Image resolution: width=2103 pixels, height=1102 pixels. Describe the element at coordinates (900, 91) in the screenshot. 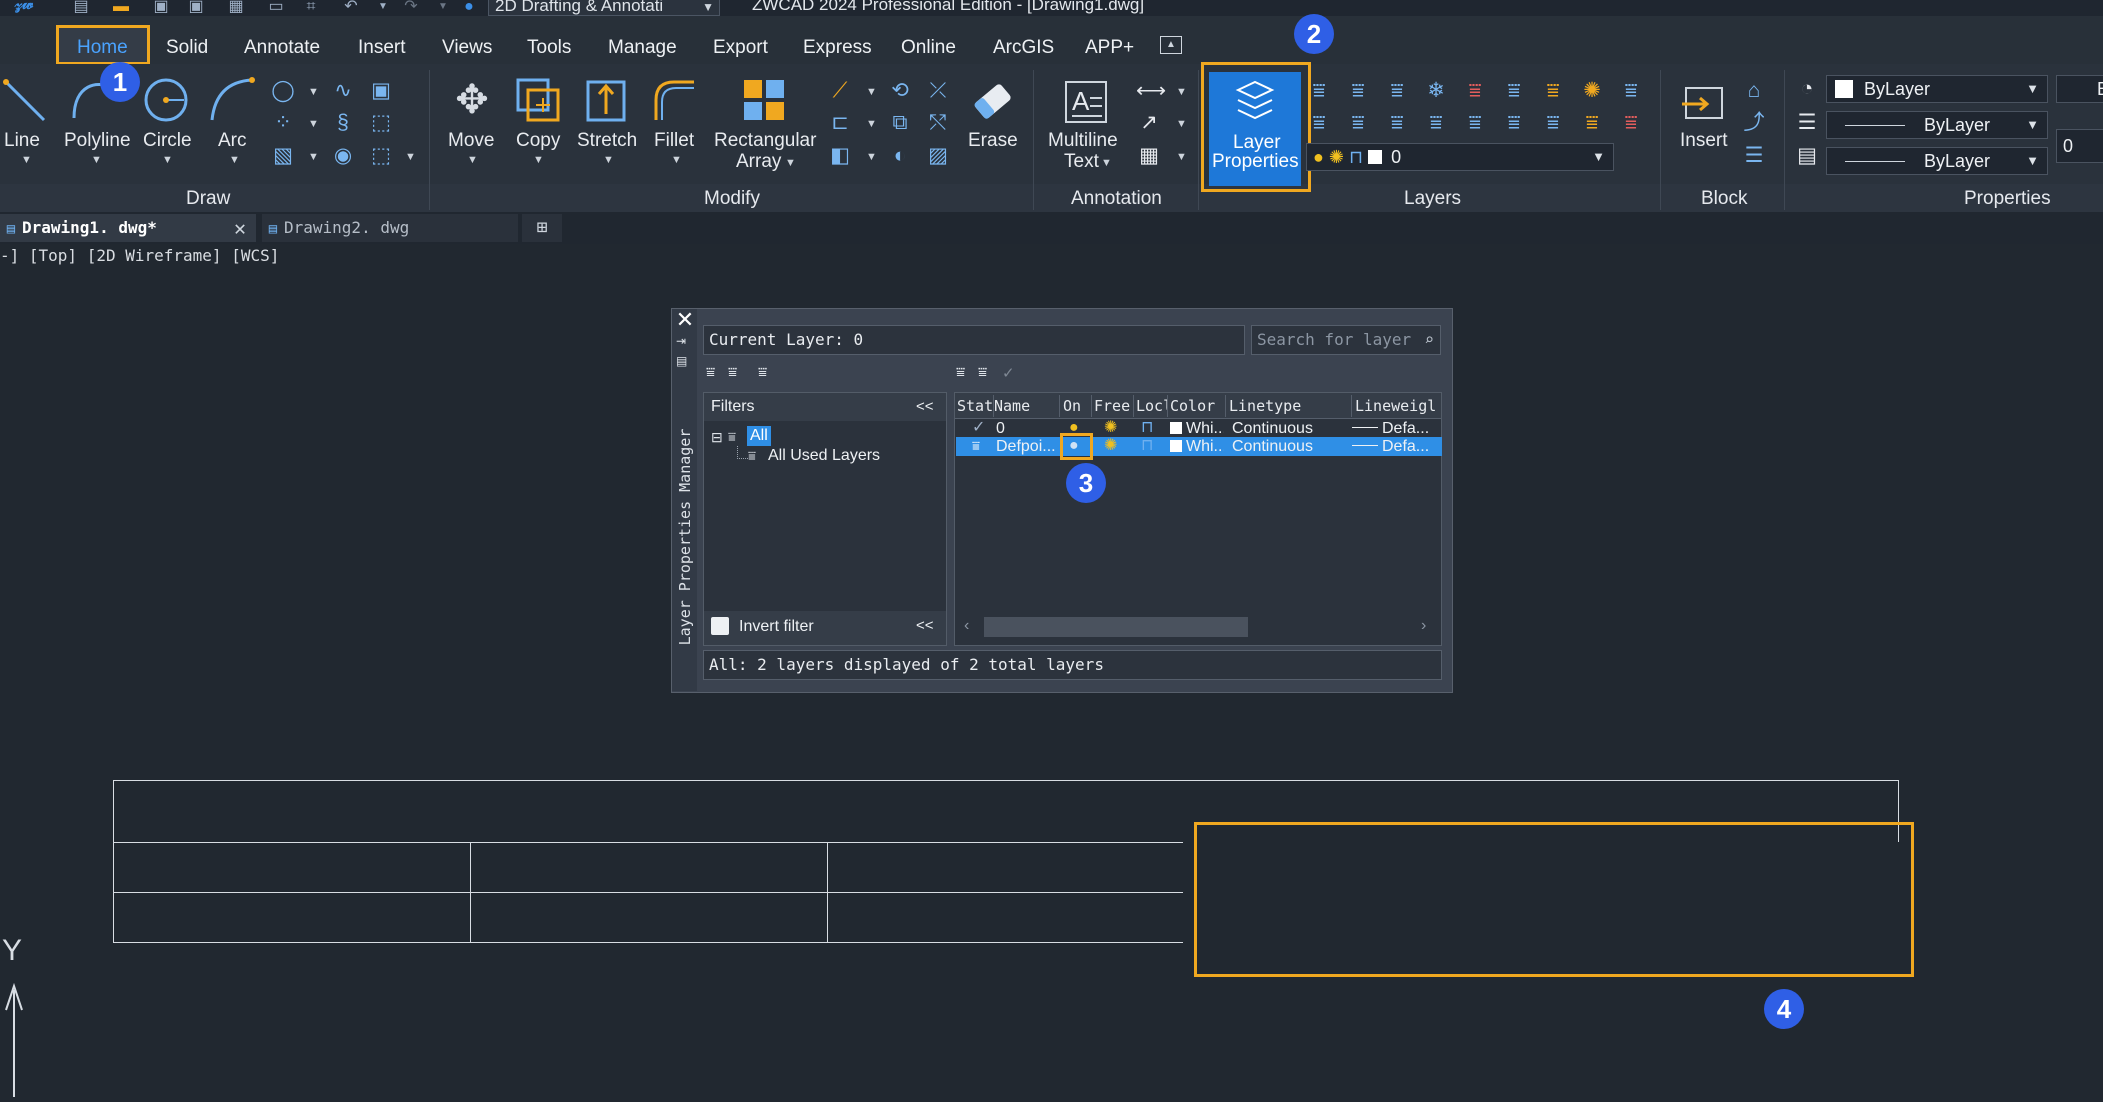

I see `rotate-icon: ⟲` at that location.